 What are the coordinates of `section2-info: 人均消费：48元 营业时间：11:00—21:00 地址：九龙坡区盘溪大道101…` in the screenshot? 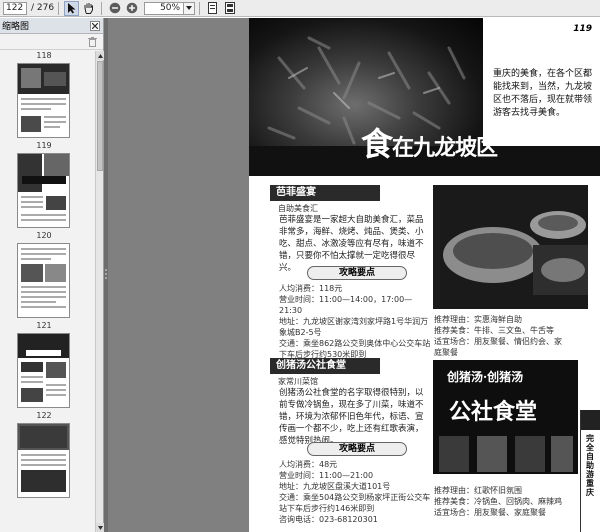 It's located at (355, 492).